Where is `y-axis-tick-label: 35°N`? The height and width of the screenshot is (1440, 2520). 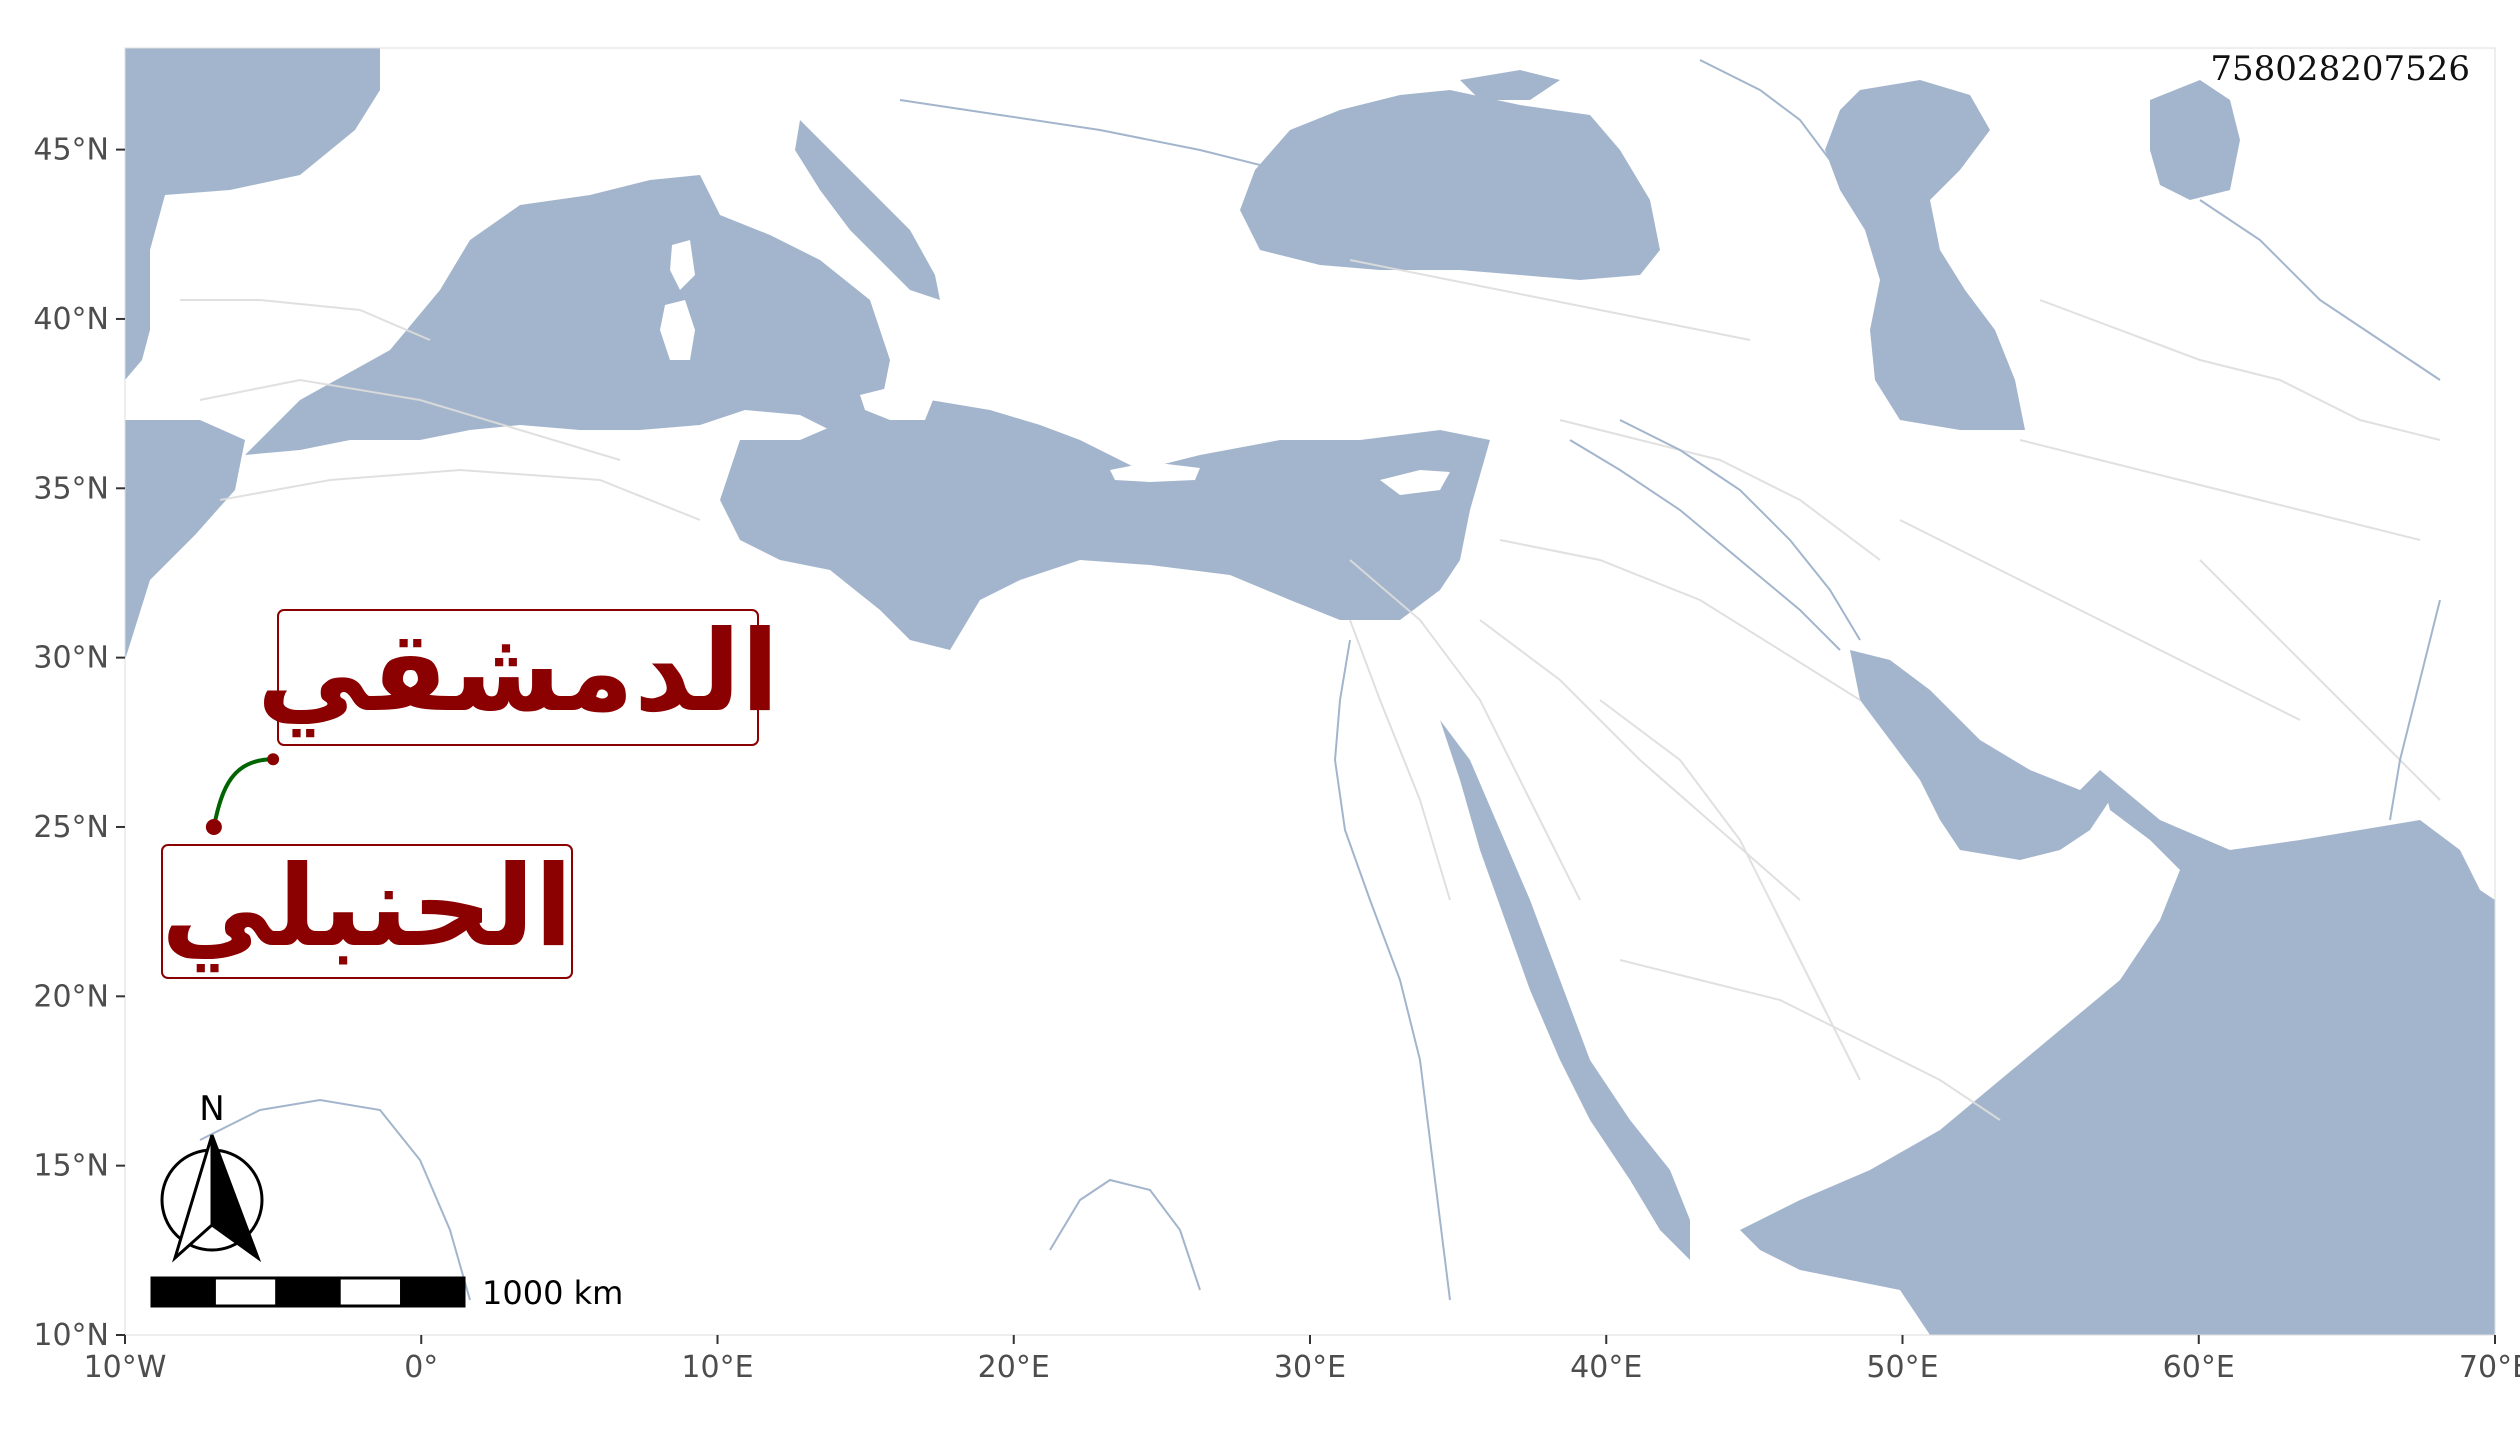 y-axis-tick-label: 35°N is located at coordinates (71, 488).